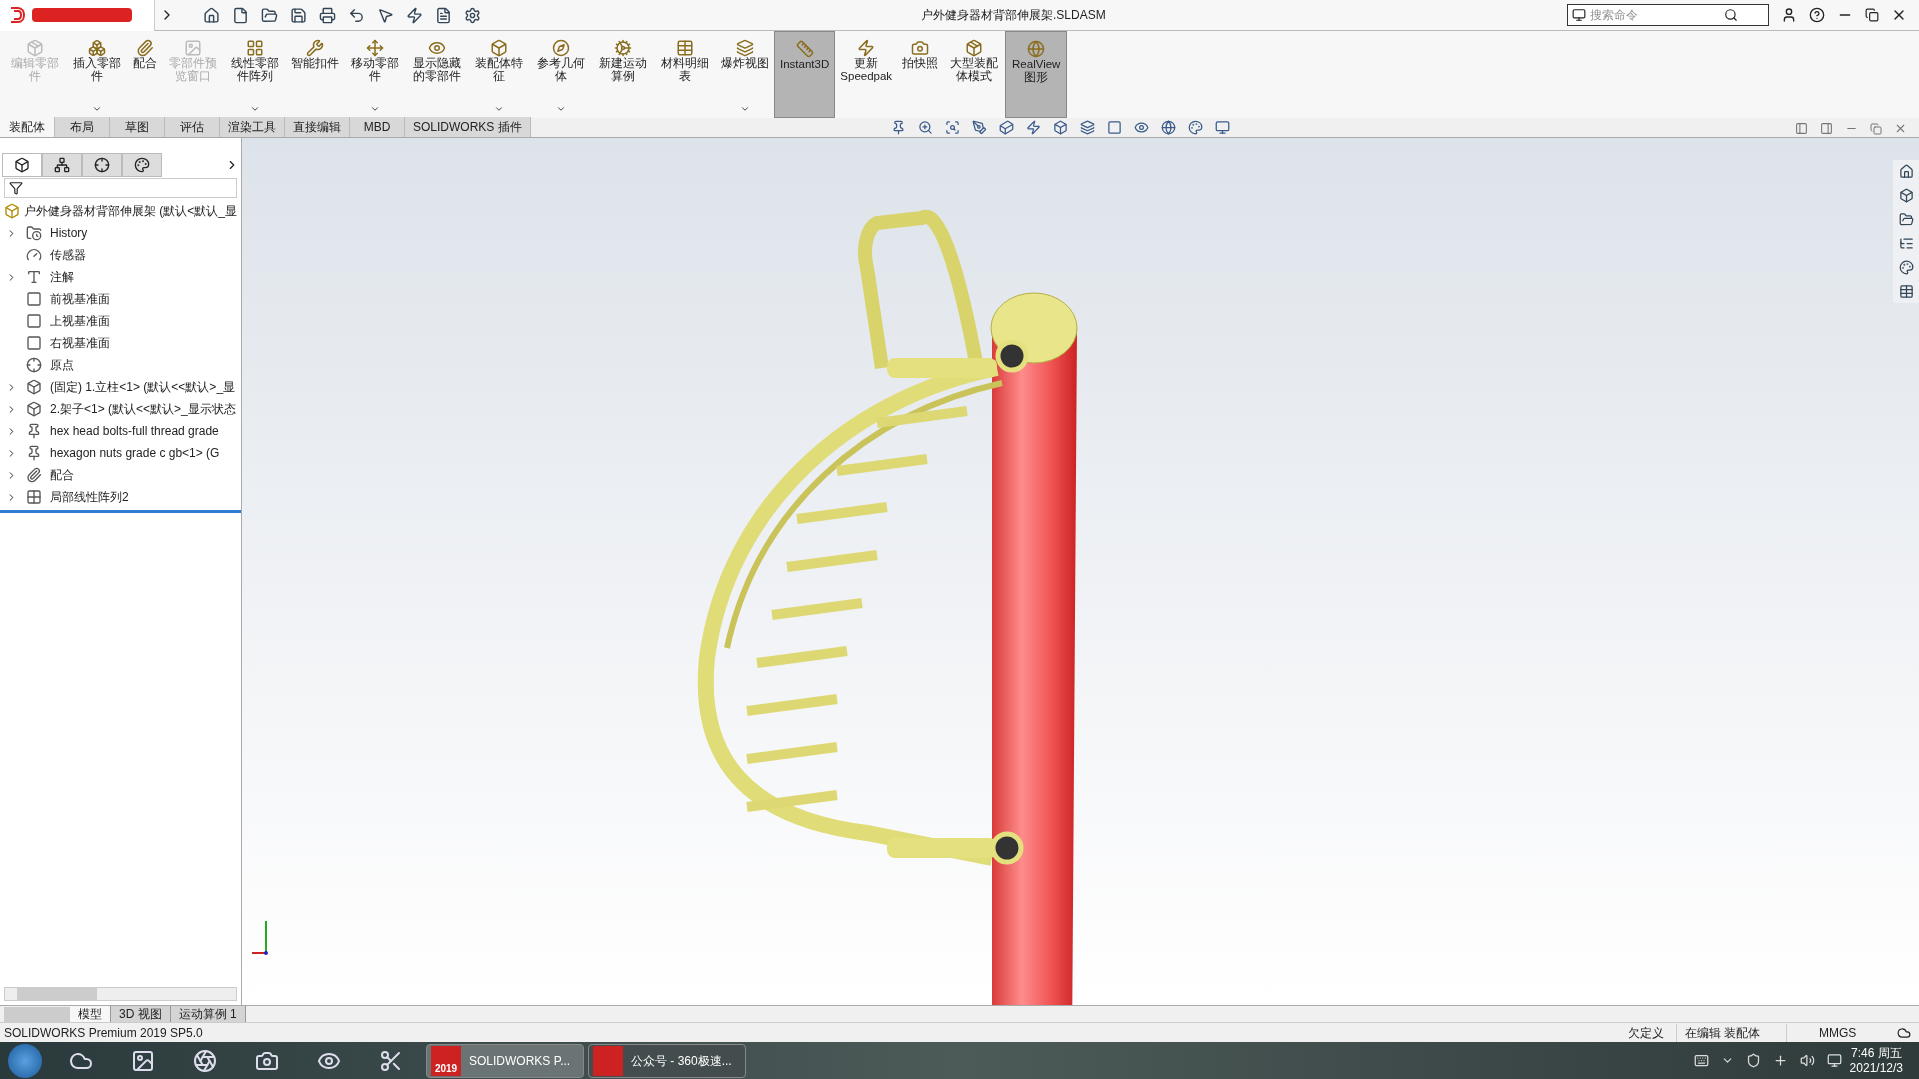 The image size is (1919, 1079). What do you see at coordinates (685, 74) in the screenshot?
I see `ribbon-button: 材料明细表` at bounding box center [685, 74].